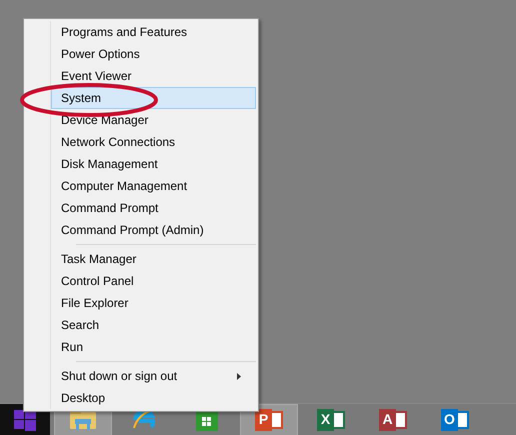 This screenshot has width=516, height=435. What do you see at coordinates (153, 230) in the screenshot?
I see `menu-item: Command Prompt (Admin)` at bounding box center [153, 230].